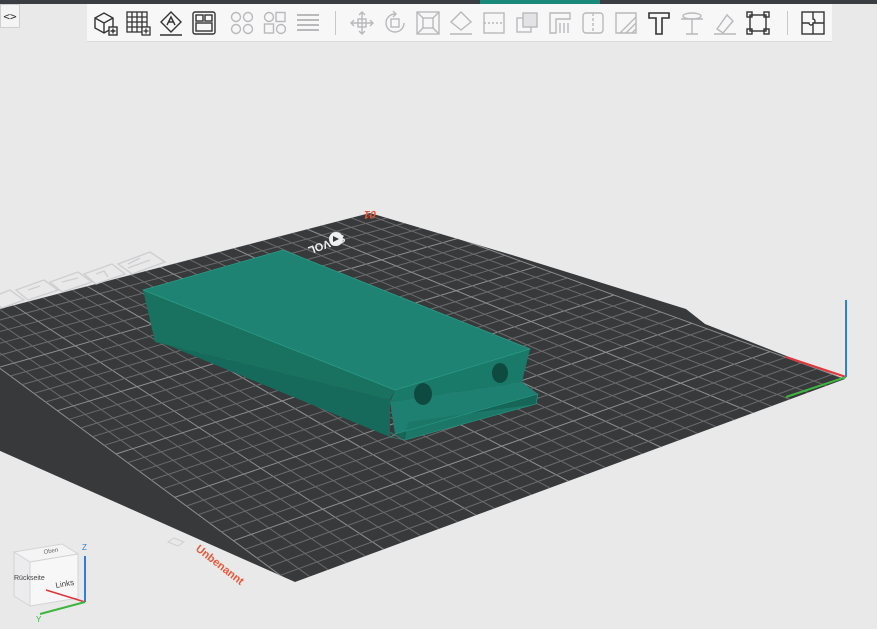  What do you see at coordinates (362, 23) in the screenshot?
I see `move-icon` at bounding box center [362, 23].